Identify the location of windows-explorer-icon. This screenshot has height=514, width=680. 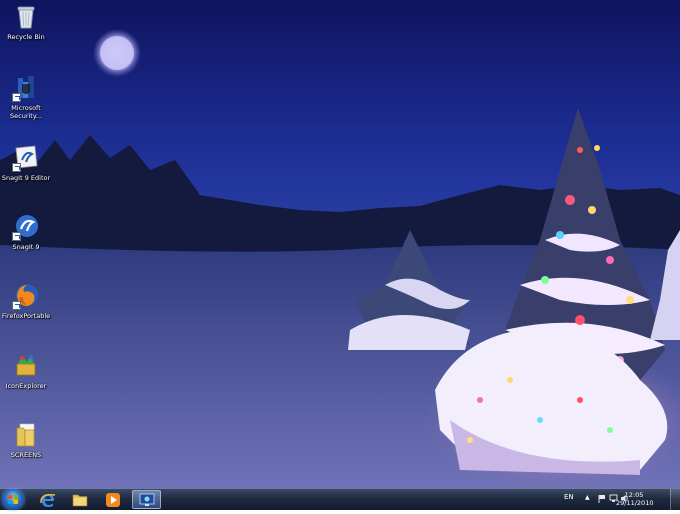
(80, 500).